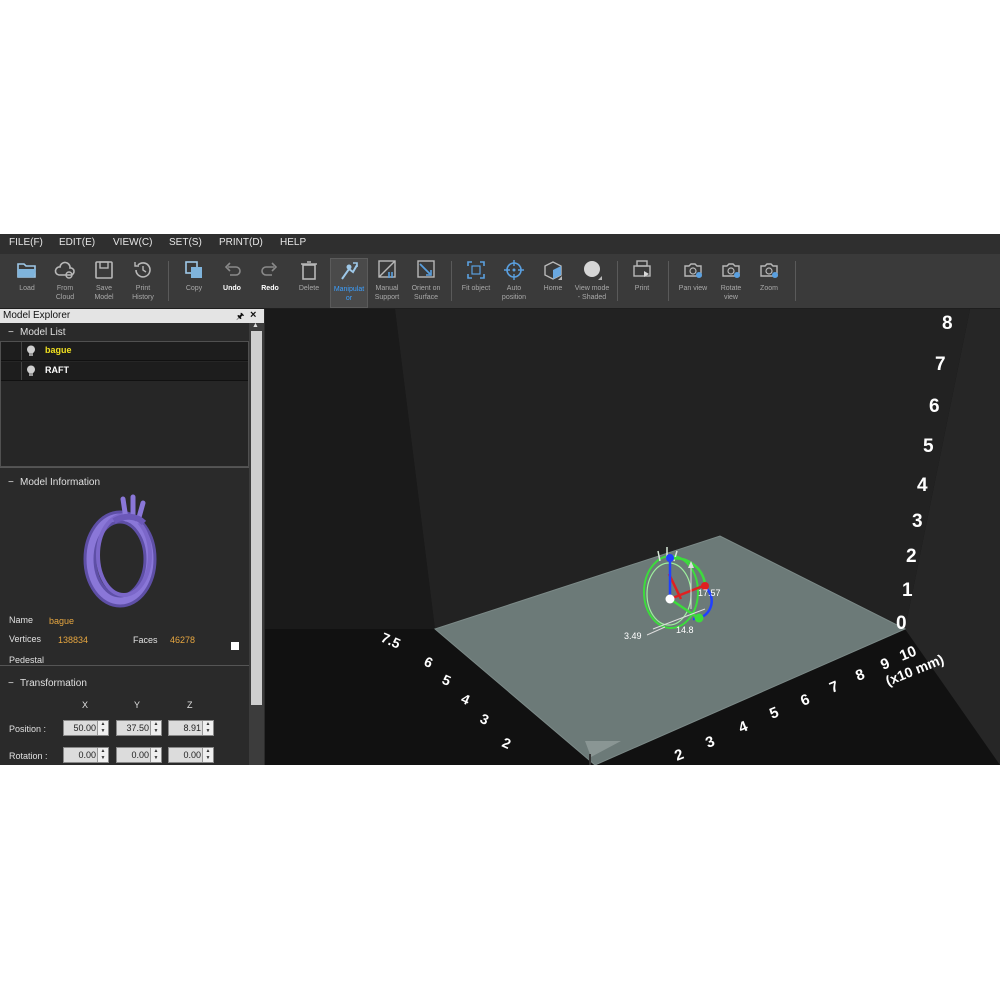 The height and width of the screenshot is (1000, 1000). What do you see at coordinates (137, 705) in the screenshot?
I see `axis-y-header: Y` at bounding box center [137, 705].